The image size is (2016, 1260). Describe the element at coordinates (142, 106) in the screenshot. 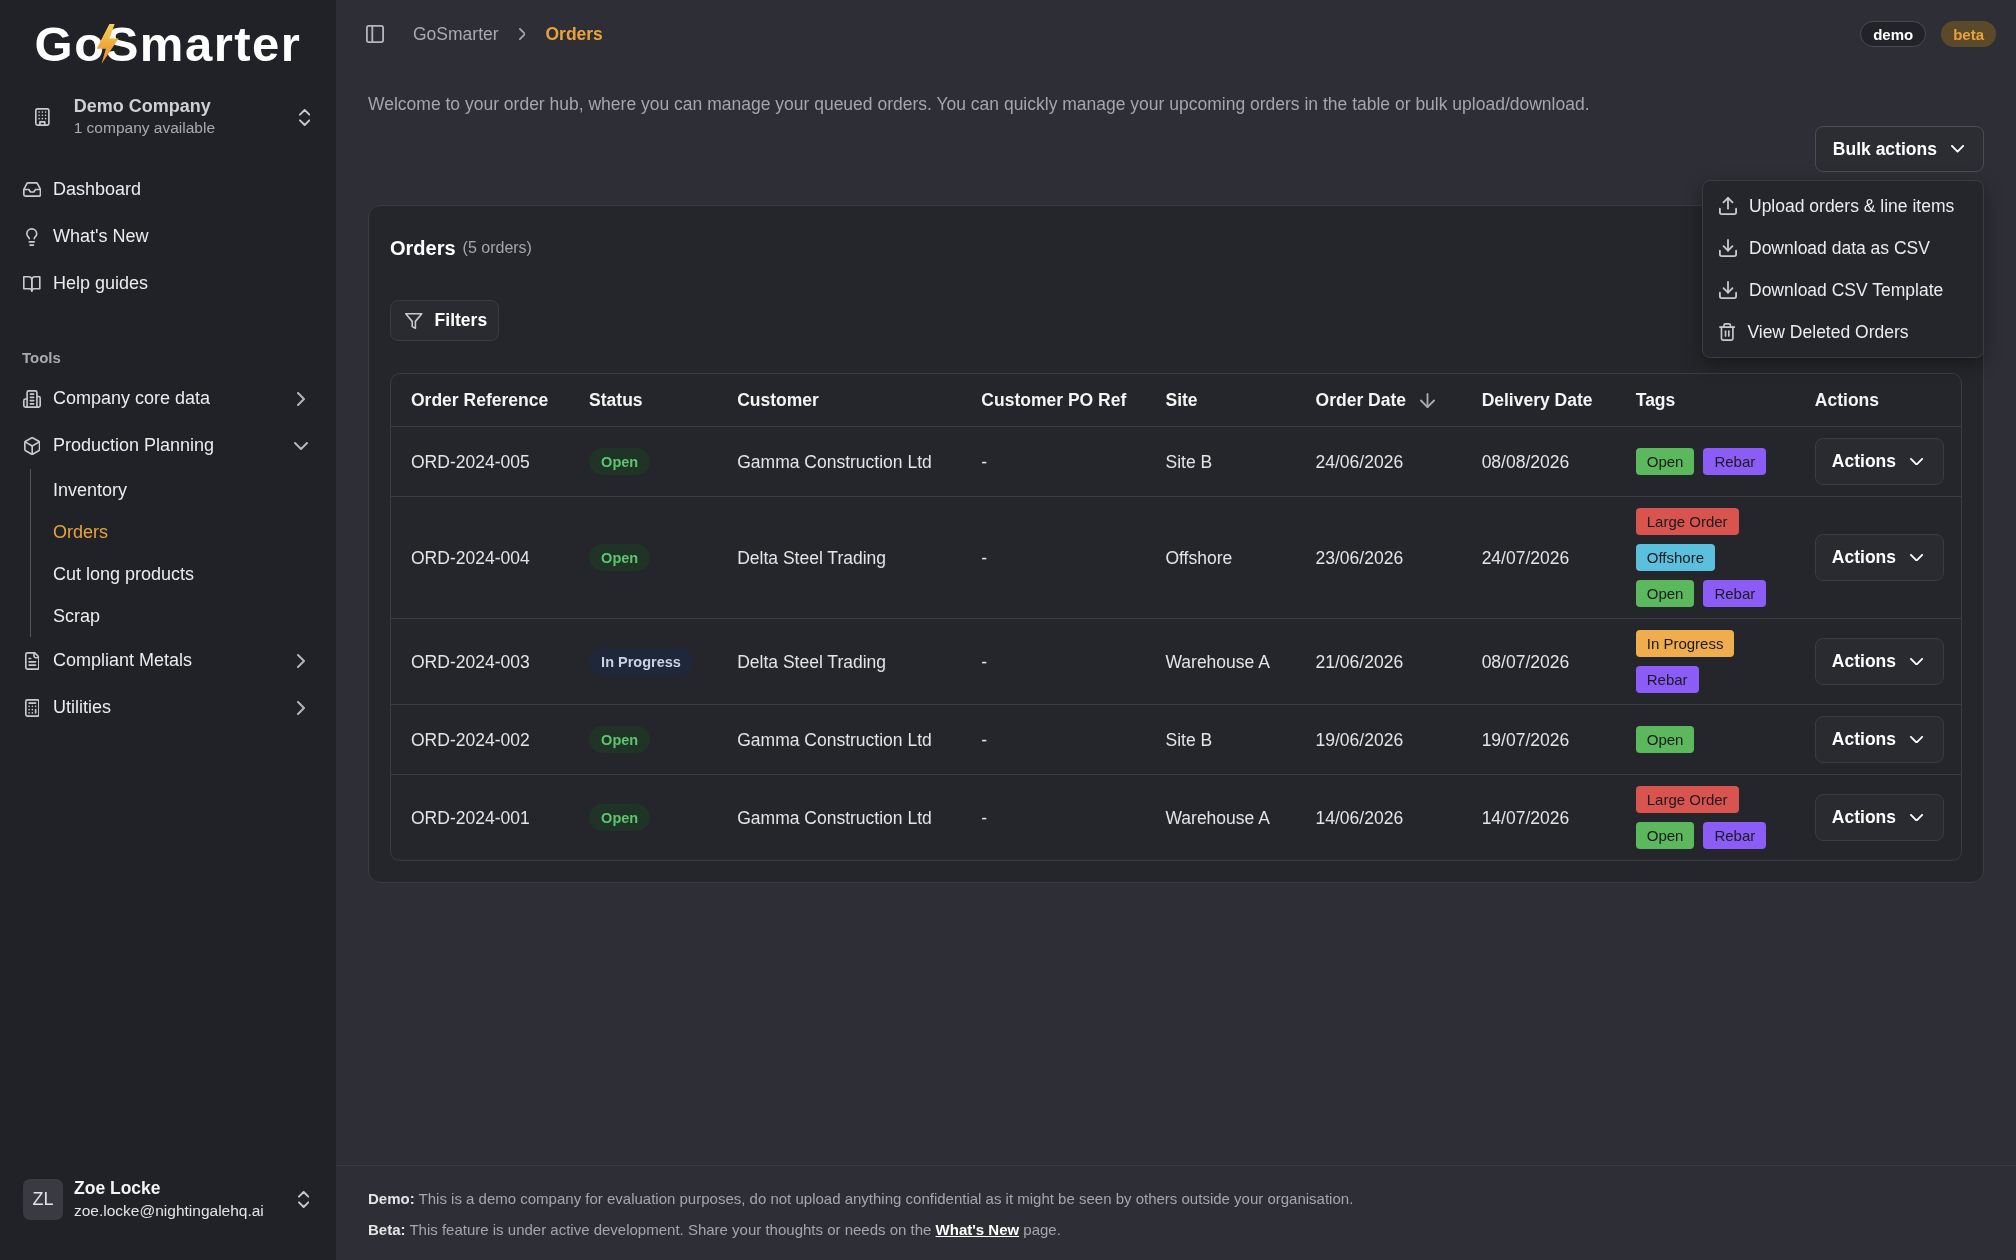

I see `company-name: Demo Company` at that location.